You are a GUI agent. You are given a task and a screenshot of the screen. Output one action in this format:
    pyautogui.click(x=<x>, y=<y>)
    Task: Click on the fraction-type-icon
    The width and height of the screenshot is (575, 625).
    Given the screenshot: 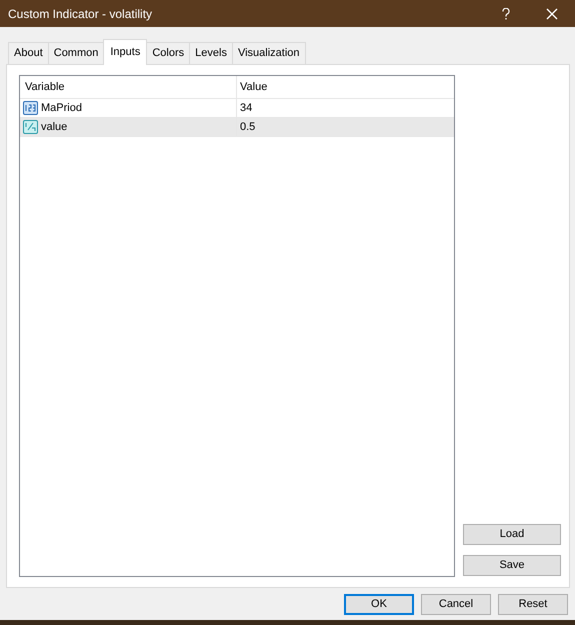 What is the action you would take?
    pyautogui.click(x=30, y=127)
    